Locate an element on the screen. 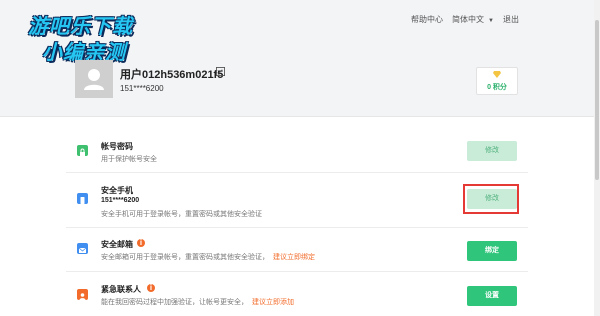 The width and height of the screenshot is (600, 316). mail-icon is located at coordinates (82, 248).